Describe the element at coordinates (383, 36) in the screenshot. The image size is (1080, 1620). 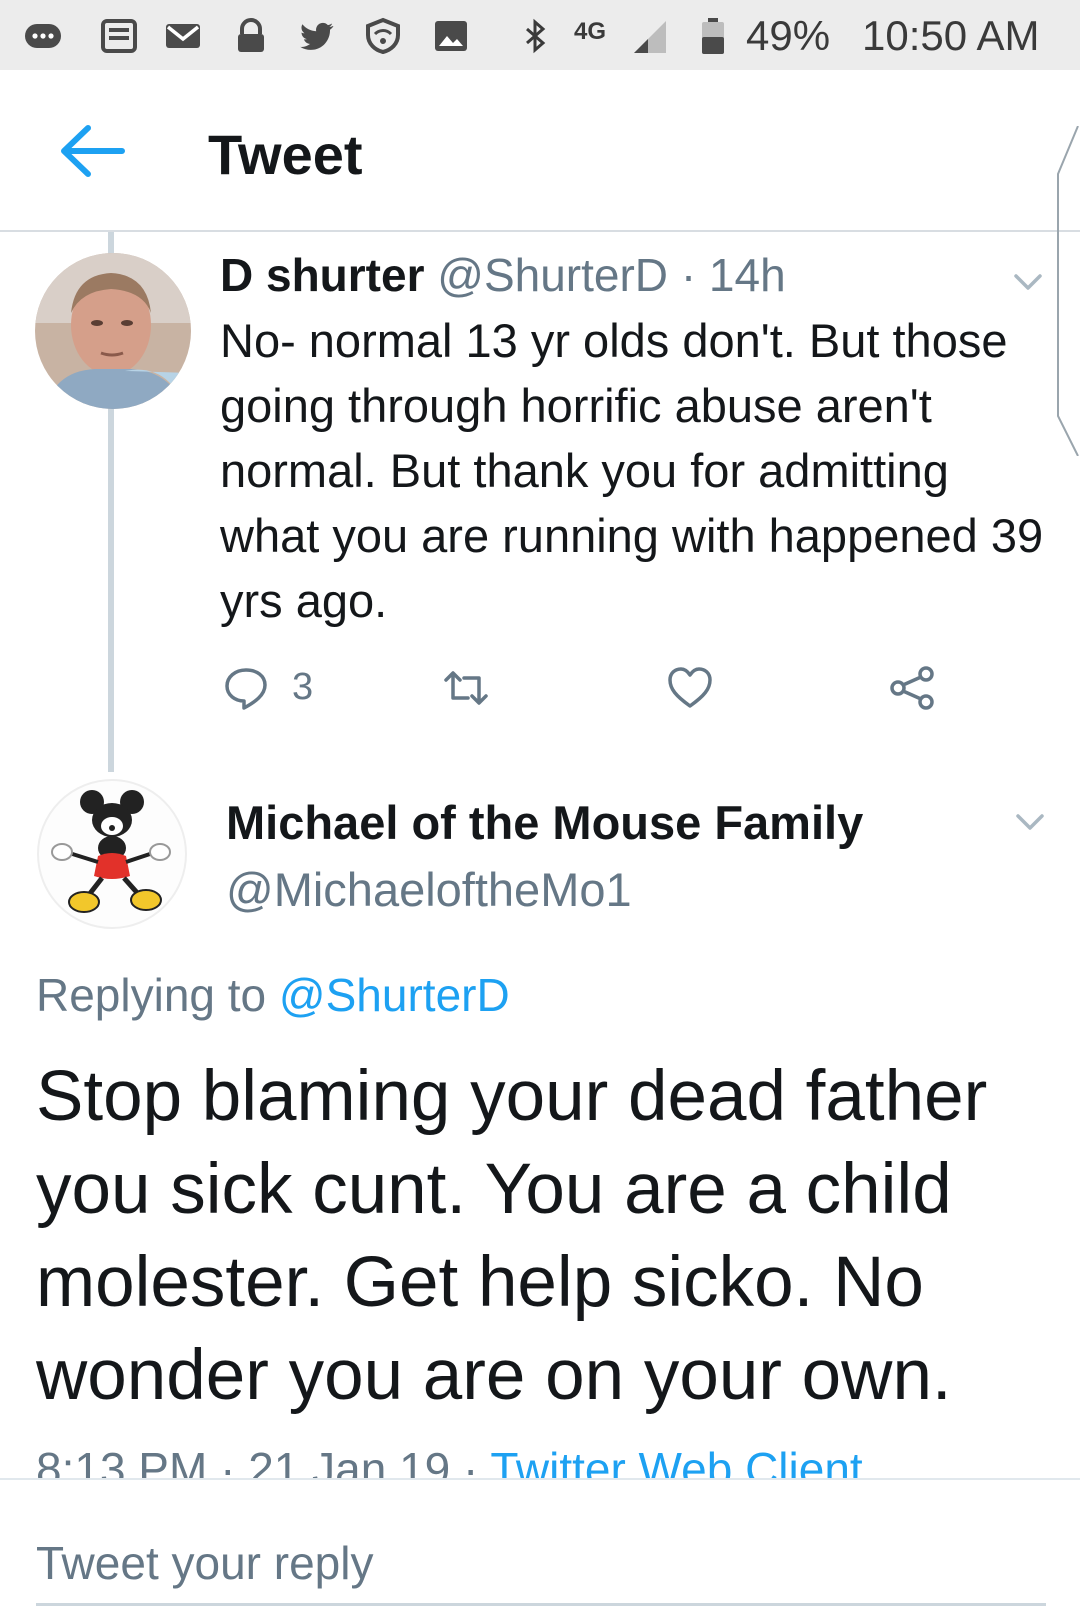
I see `vpn-shield-icon` at that location.